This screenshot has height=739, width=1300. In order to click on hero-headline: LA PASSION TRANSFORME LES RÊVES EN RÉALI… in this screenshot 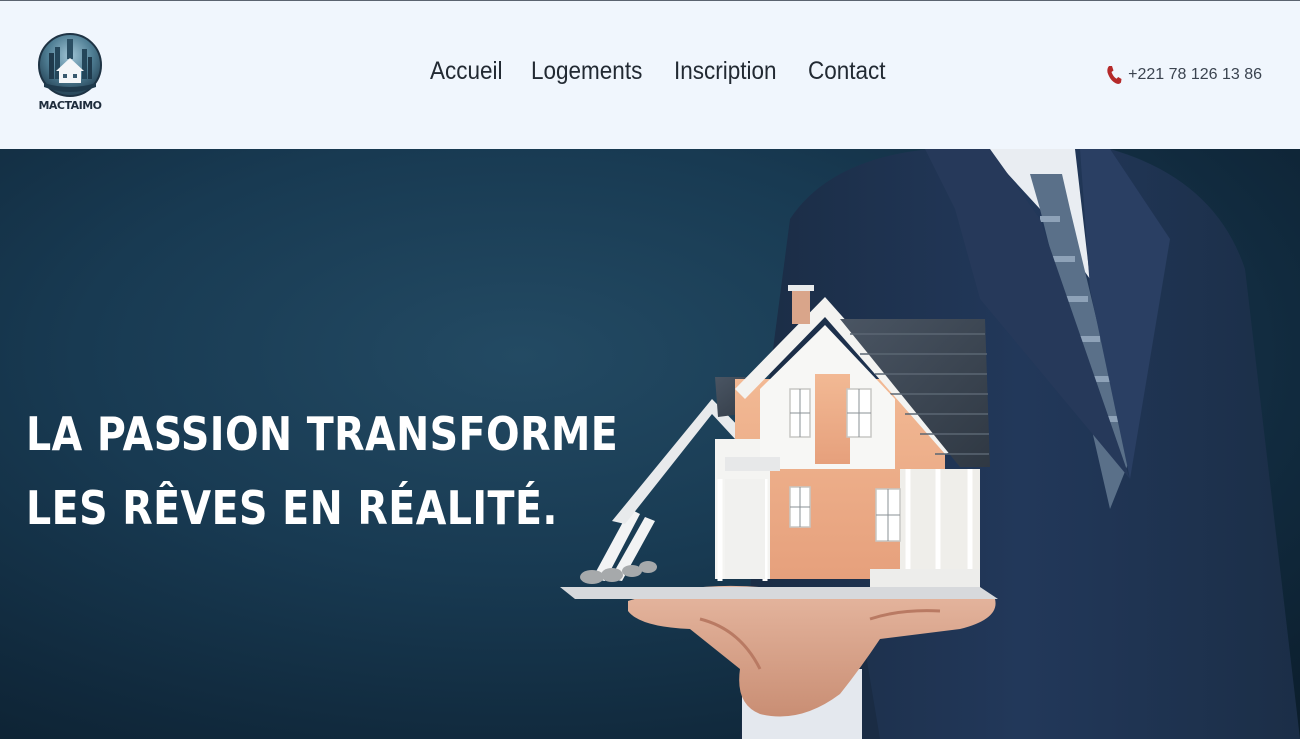, I will do `click(322, 471)`.